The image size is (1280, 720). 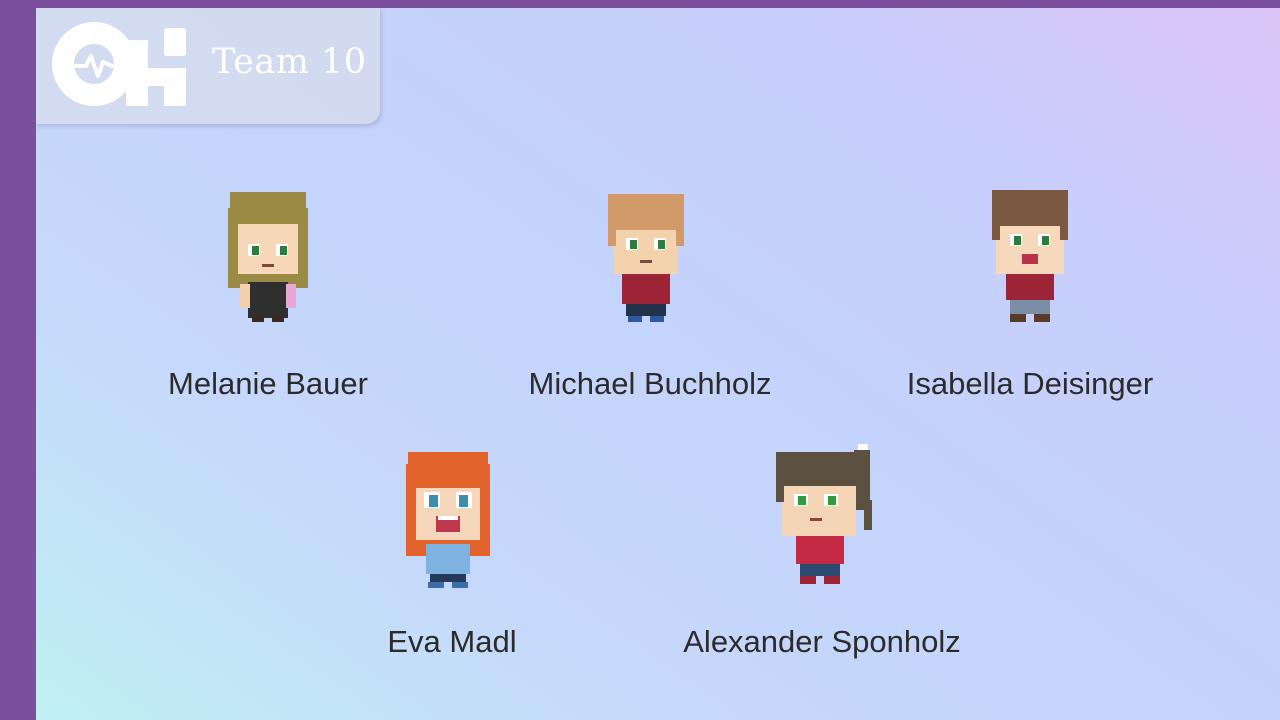 I want to click on member-name: Michael Buchholz, so click(x=650, y=383).